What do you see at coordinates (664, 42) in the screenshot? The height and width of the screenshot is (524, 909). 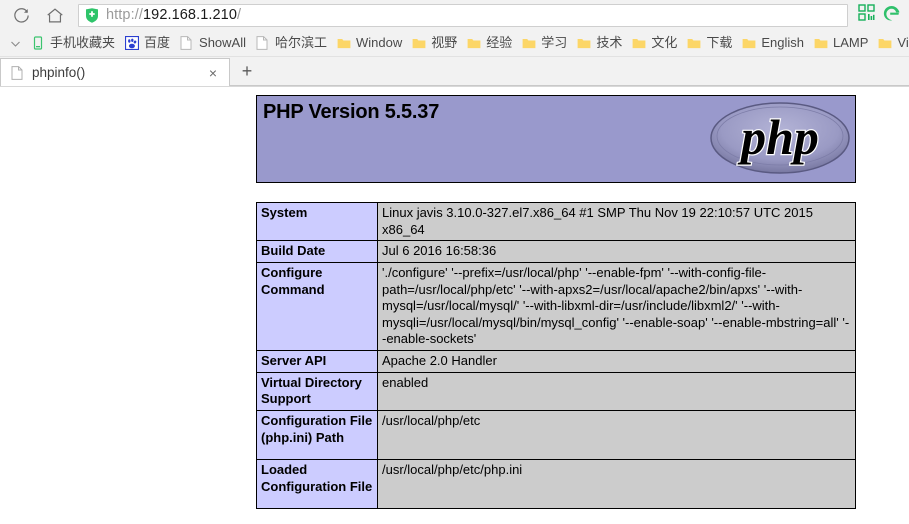 I see `bookmark-label: 文化` at bounding box center [664, 42].